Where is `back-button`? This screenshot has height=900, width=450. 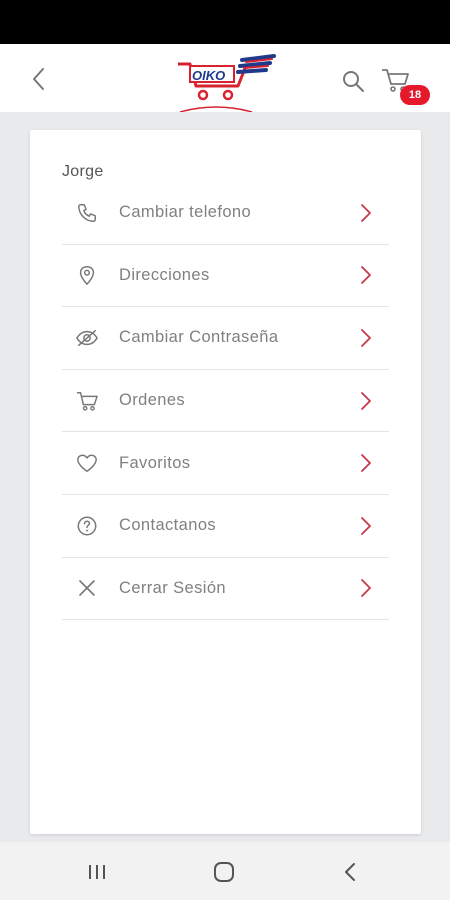
back-button is located at coordinates (39, 79).